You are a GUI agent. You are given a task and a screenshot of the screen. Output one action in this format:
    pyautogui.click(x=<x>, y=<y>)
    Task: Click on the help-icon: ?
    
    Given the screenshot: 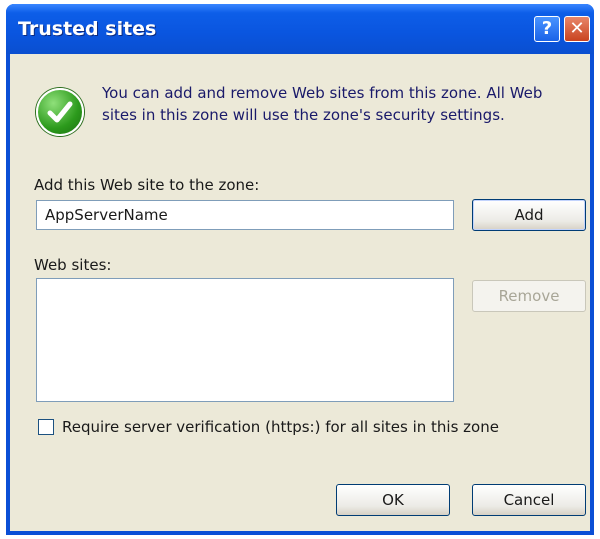 What is the action you would take?
    pyautogui.click(x=547, y=28)
    